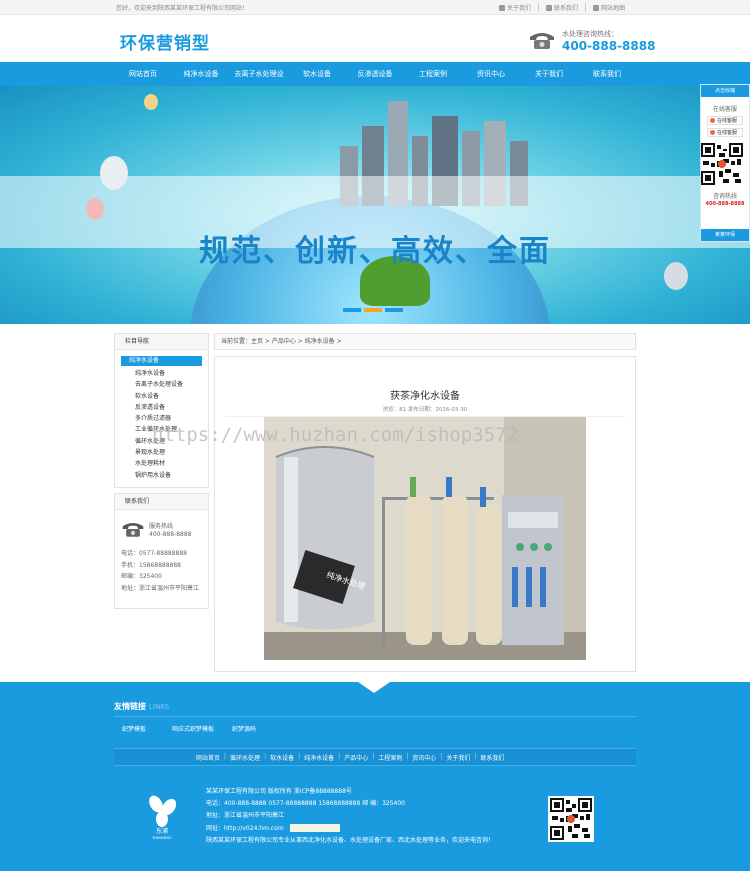 This screenshot has height=871, width=750. What do you see at coordinates (171, 463) in the screenshot?
I see `category-item: 水处理耗材` at bounding box center [171, 463].